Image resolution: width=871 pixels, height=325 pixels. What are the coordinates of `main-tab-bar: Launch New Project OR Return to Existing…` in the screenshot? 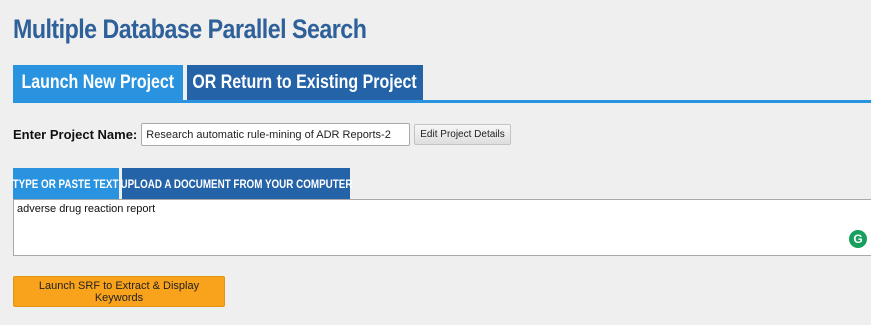 It's located at (220, 82).